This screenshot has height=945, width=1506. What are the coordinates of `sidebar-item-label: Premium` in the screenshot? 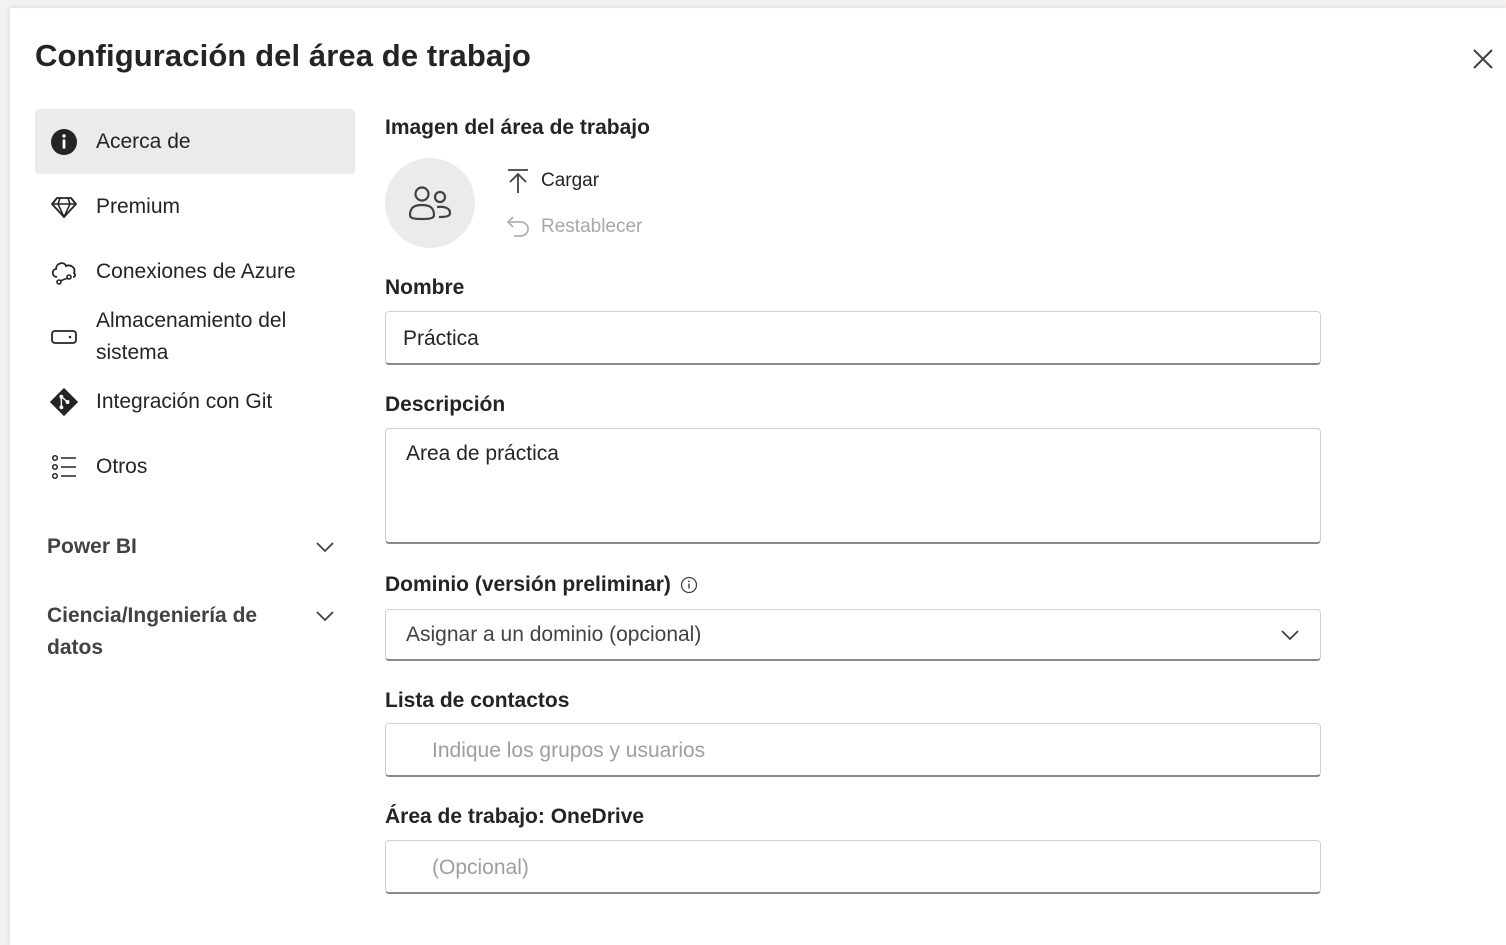 It's located at (138, 206).